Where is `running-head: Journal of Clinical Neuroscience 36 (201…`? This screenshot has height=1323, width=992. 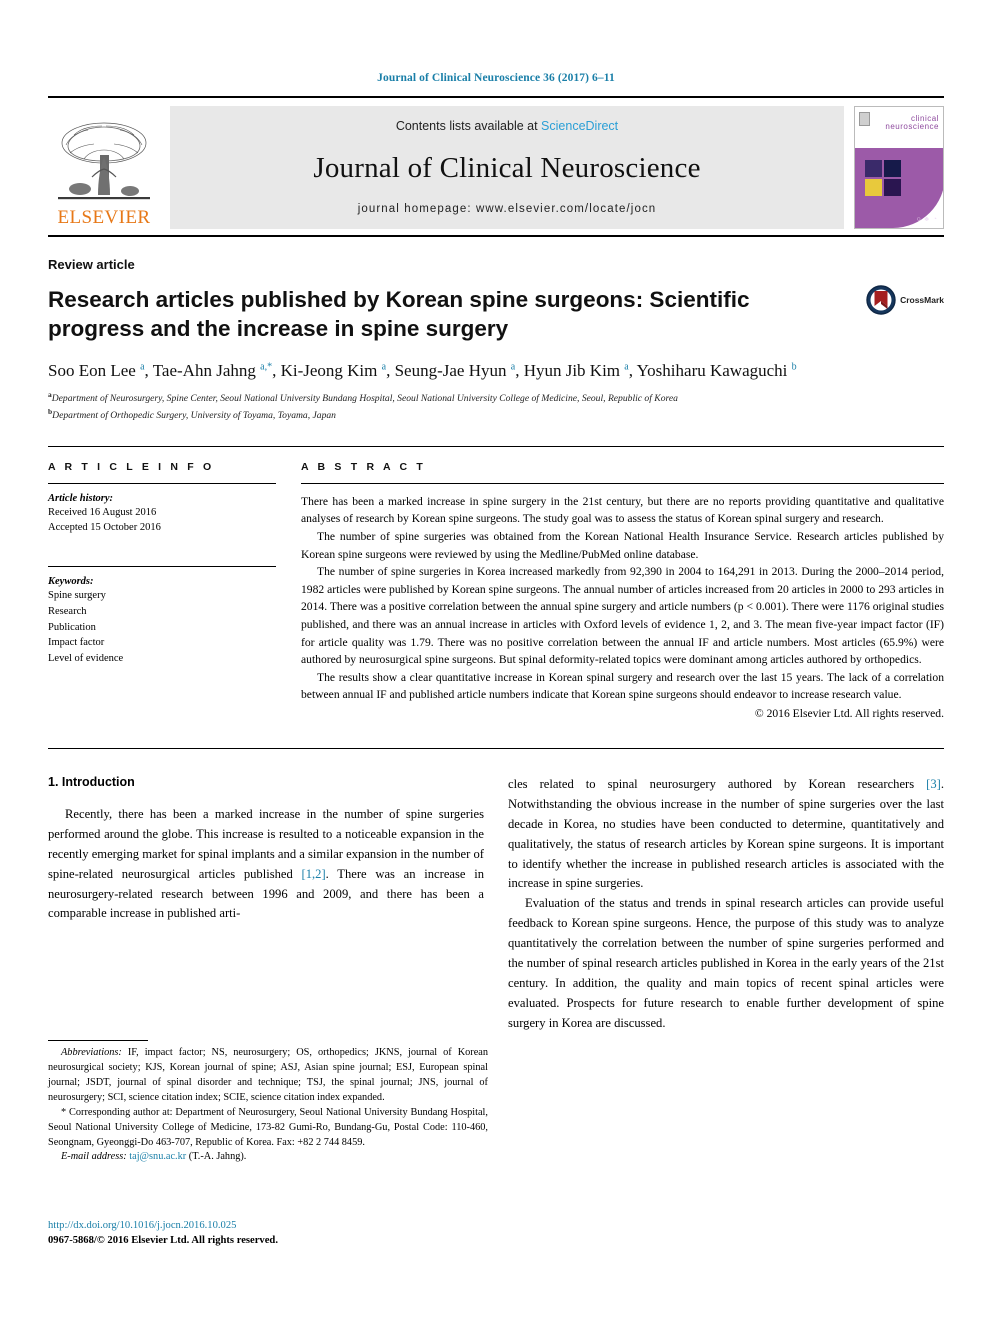
running-head: Journal of Clinical Neuroscience 36 (201… is located at coordinates (496, 78).